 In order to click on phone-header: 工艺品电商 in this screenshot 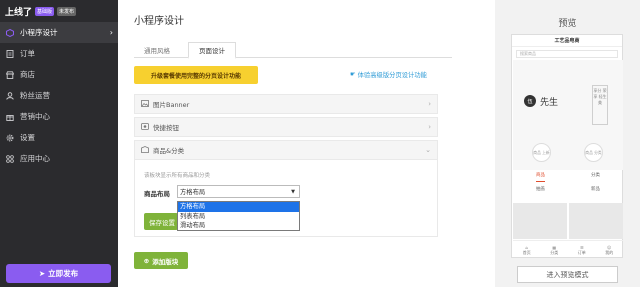, I will do `click(567, 41)`.